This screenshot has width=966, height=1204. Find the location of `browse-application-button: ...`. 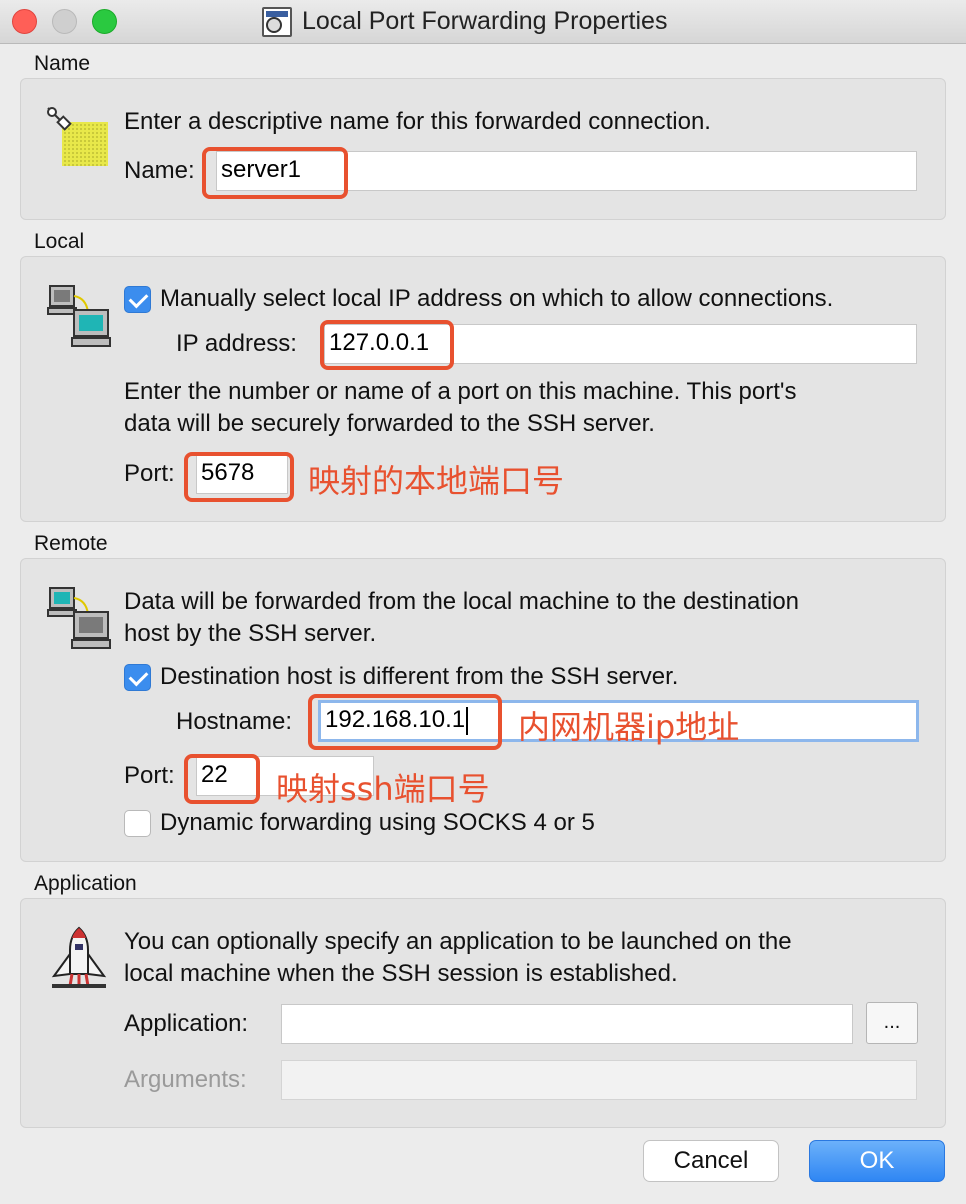

browse-application-button: ... is located at coordinates (892, 1023).